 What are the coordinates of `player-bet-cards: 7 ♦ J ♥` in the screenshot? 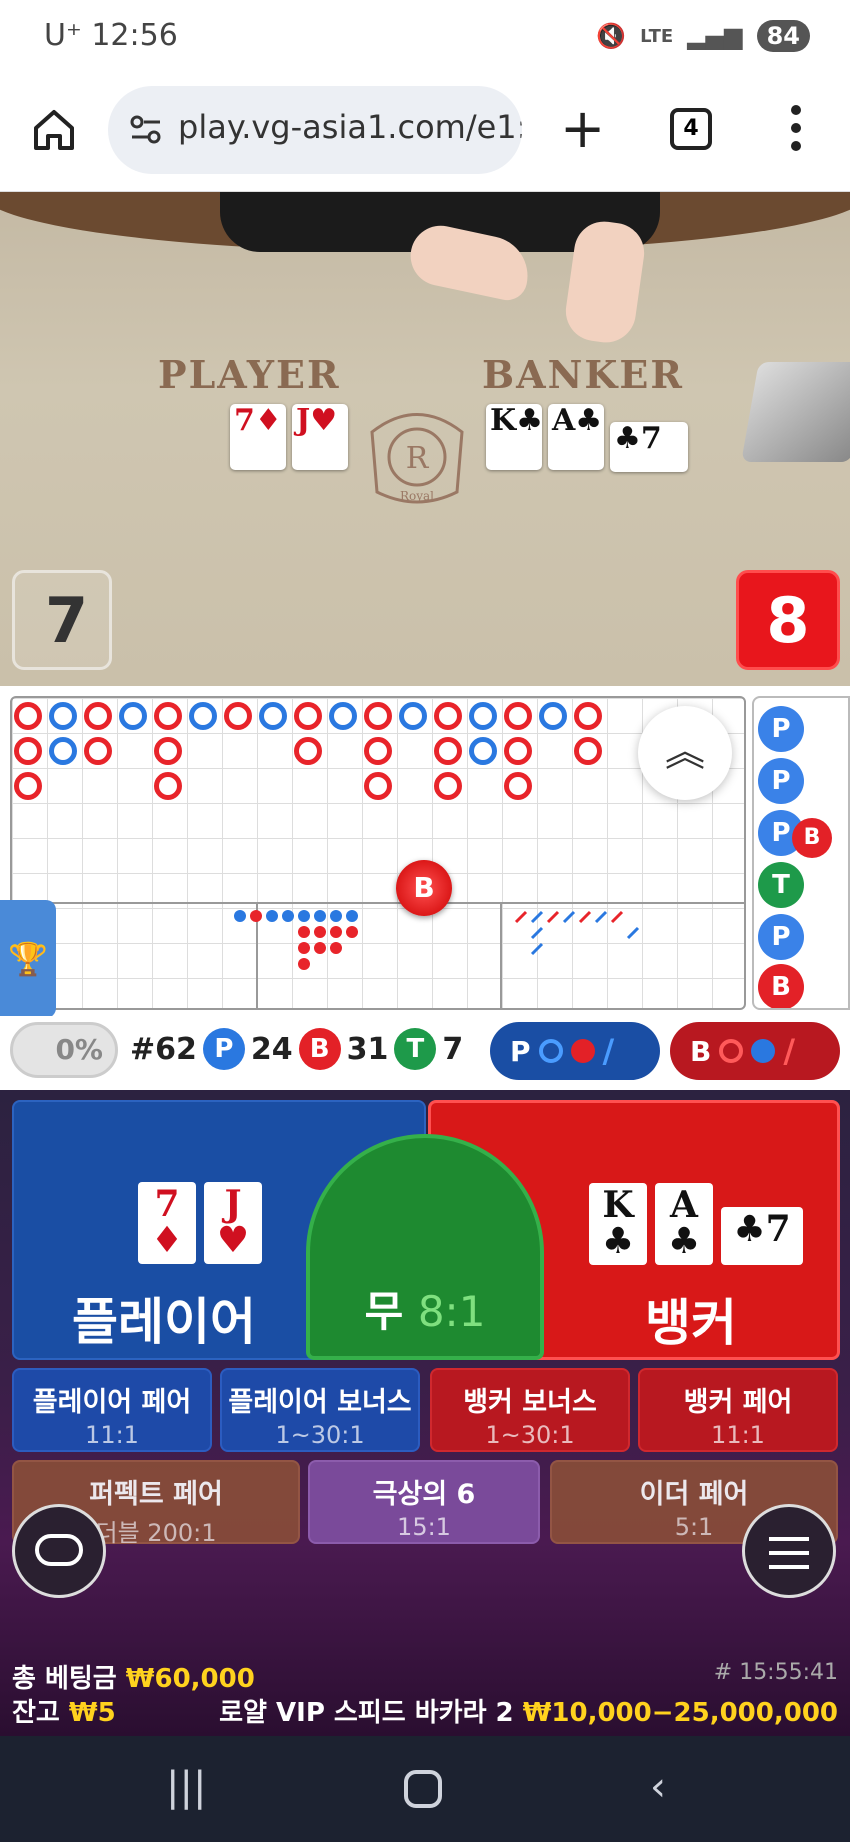 It's located at (200, 1223).